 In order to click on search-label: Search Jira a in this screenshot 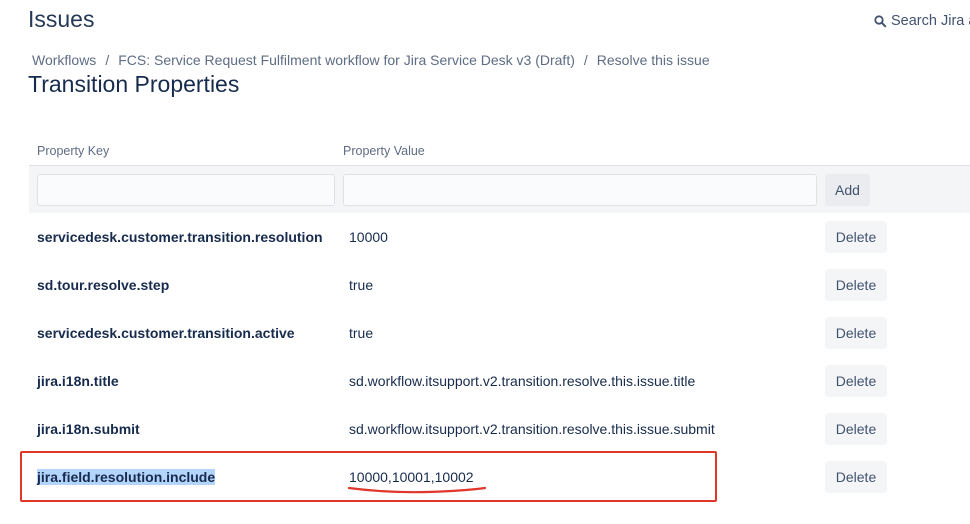, I will do `click(930, 21)`.